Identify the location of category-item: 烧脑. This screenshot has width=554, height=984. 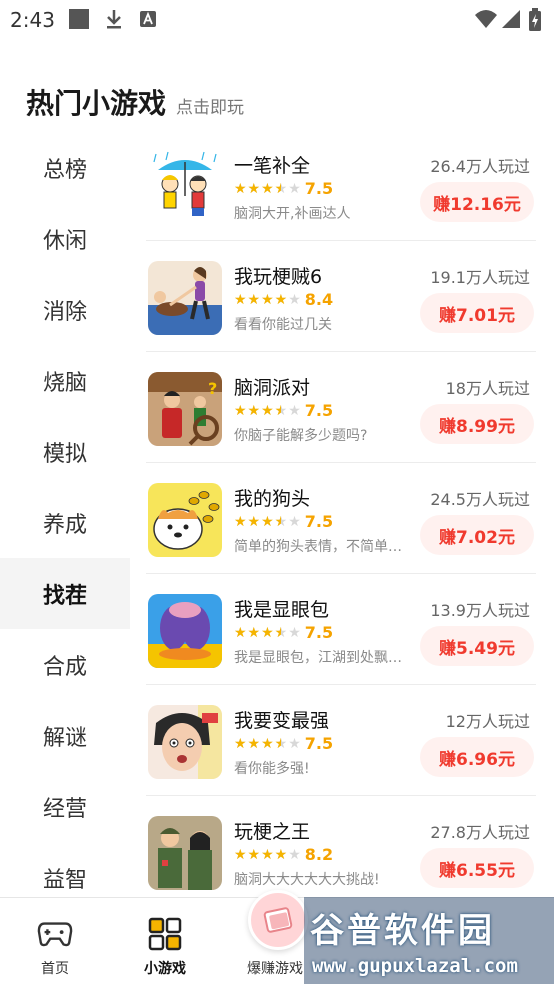
(65, 380).